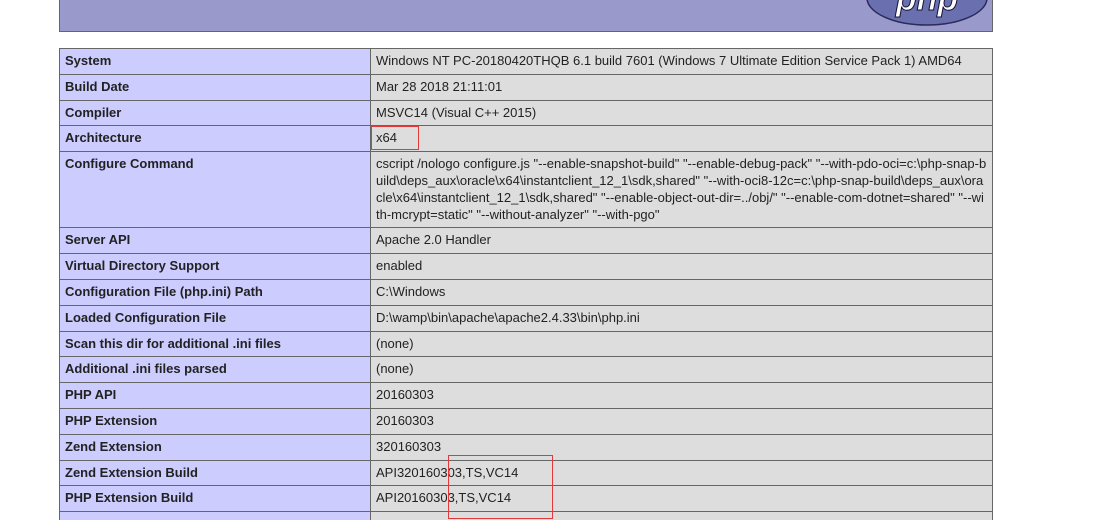 This screenshot has height=520, width=1099. I want to click on row-key, so click(215, 515).